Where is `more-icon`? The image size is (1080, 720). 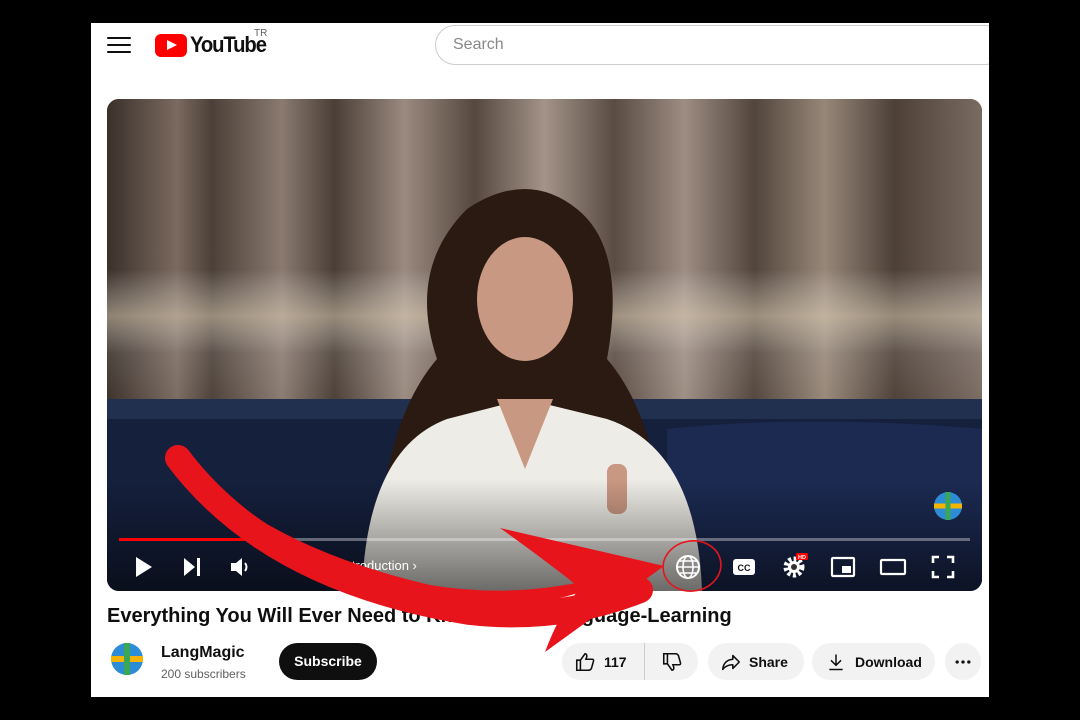
more-icon is located at coordinates (963, 661).